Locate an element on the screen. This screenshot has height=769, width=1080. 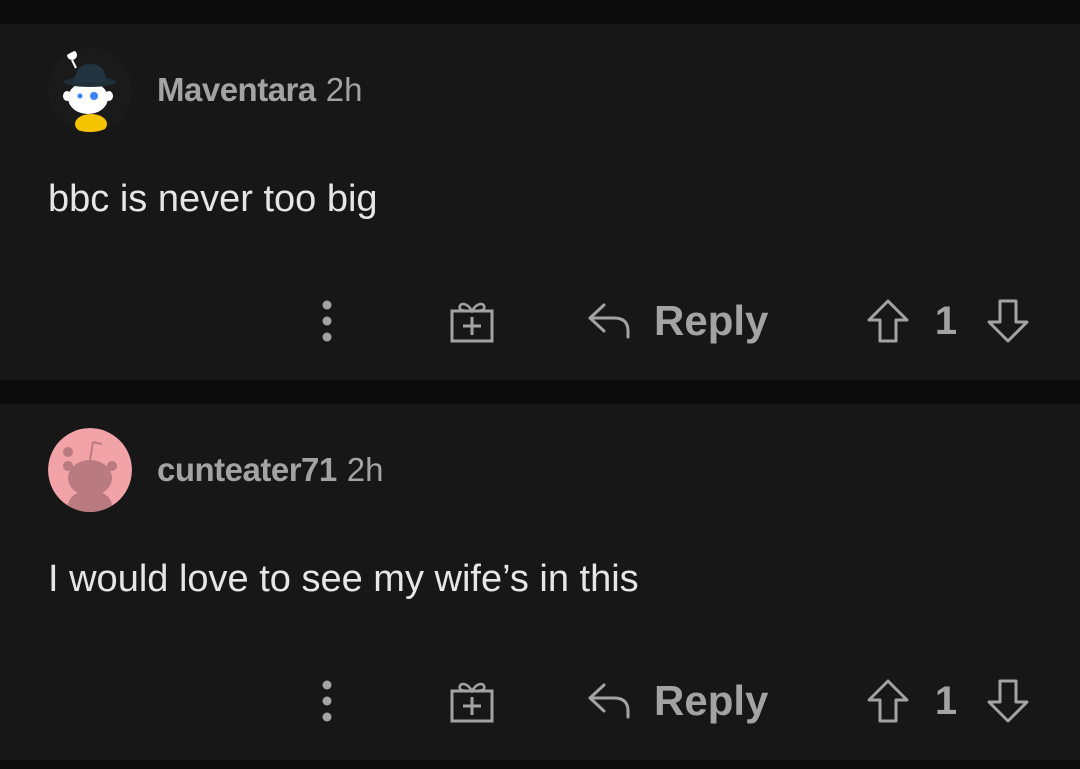
username: cunteater71 is located at coordinates (247, 469).